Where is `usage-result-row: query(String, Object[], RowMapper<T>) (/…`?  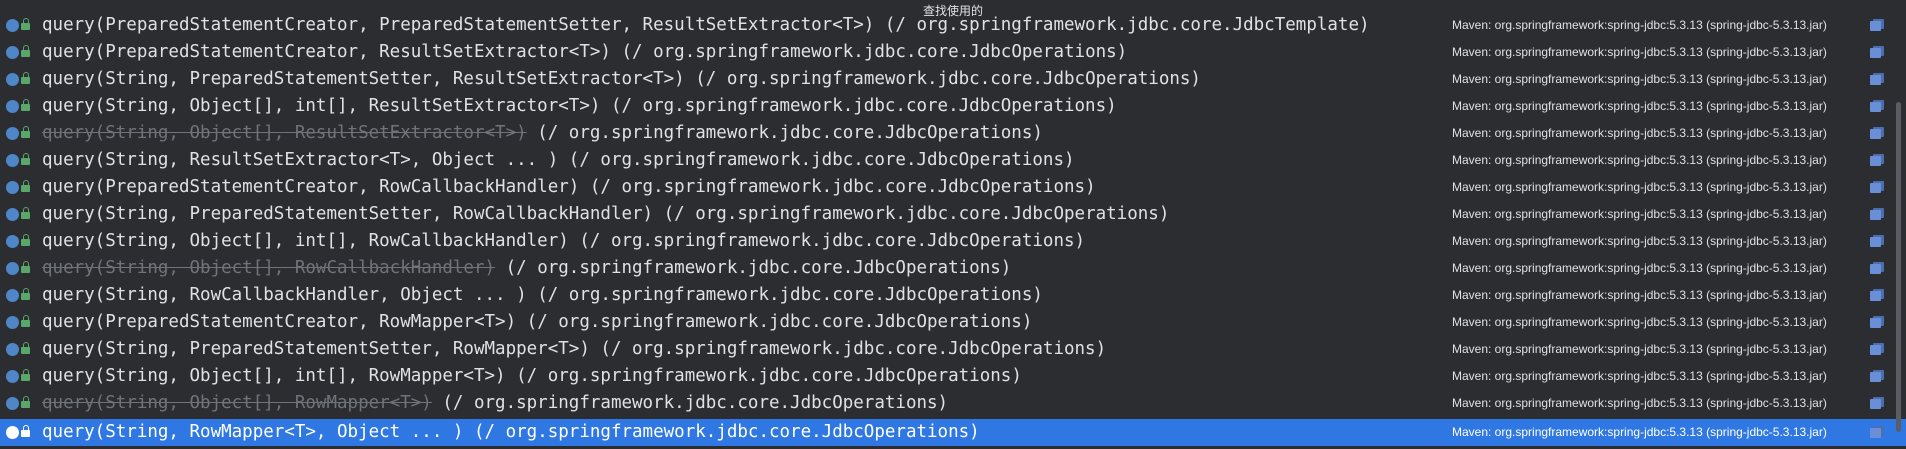 usage-result-row: query(String, Object[], RowMapper<T>) (/… is located at coordinates (953, 403).